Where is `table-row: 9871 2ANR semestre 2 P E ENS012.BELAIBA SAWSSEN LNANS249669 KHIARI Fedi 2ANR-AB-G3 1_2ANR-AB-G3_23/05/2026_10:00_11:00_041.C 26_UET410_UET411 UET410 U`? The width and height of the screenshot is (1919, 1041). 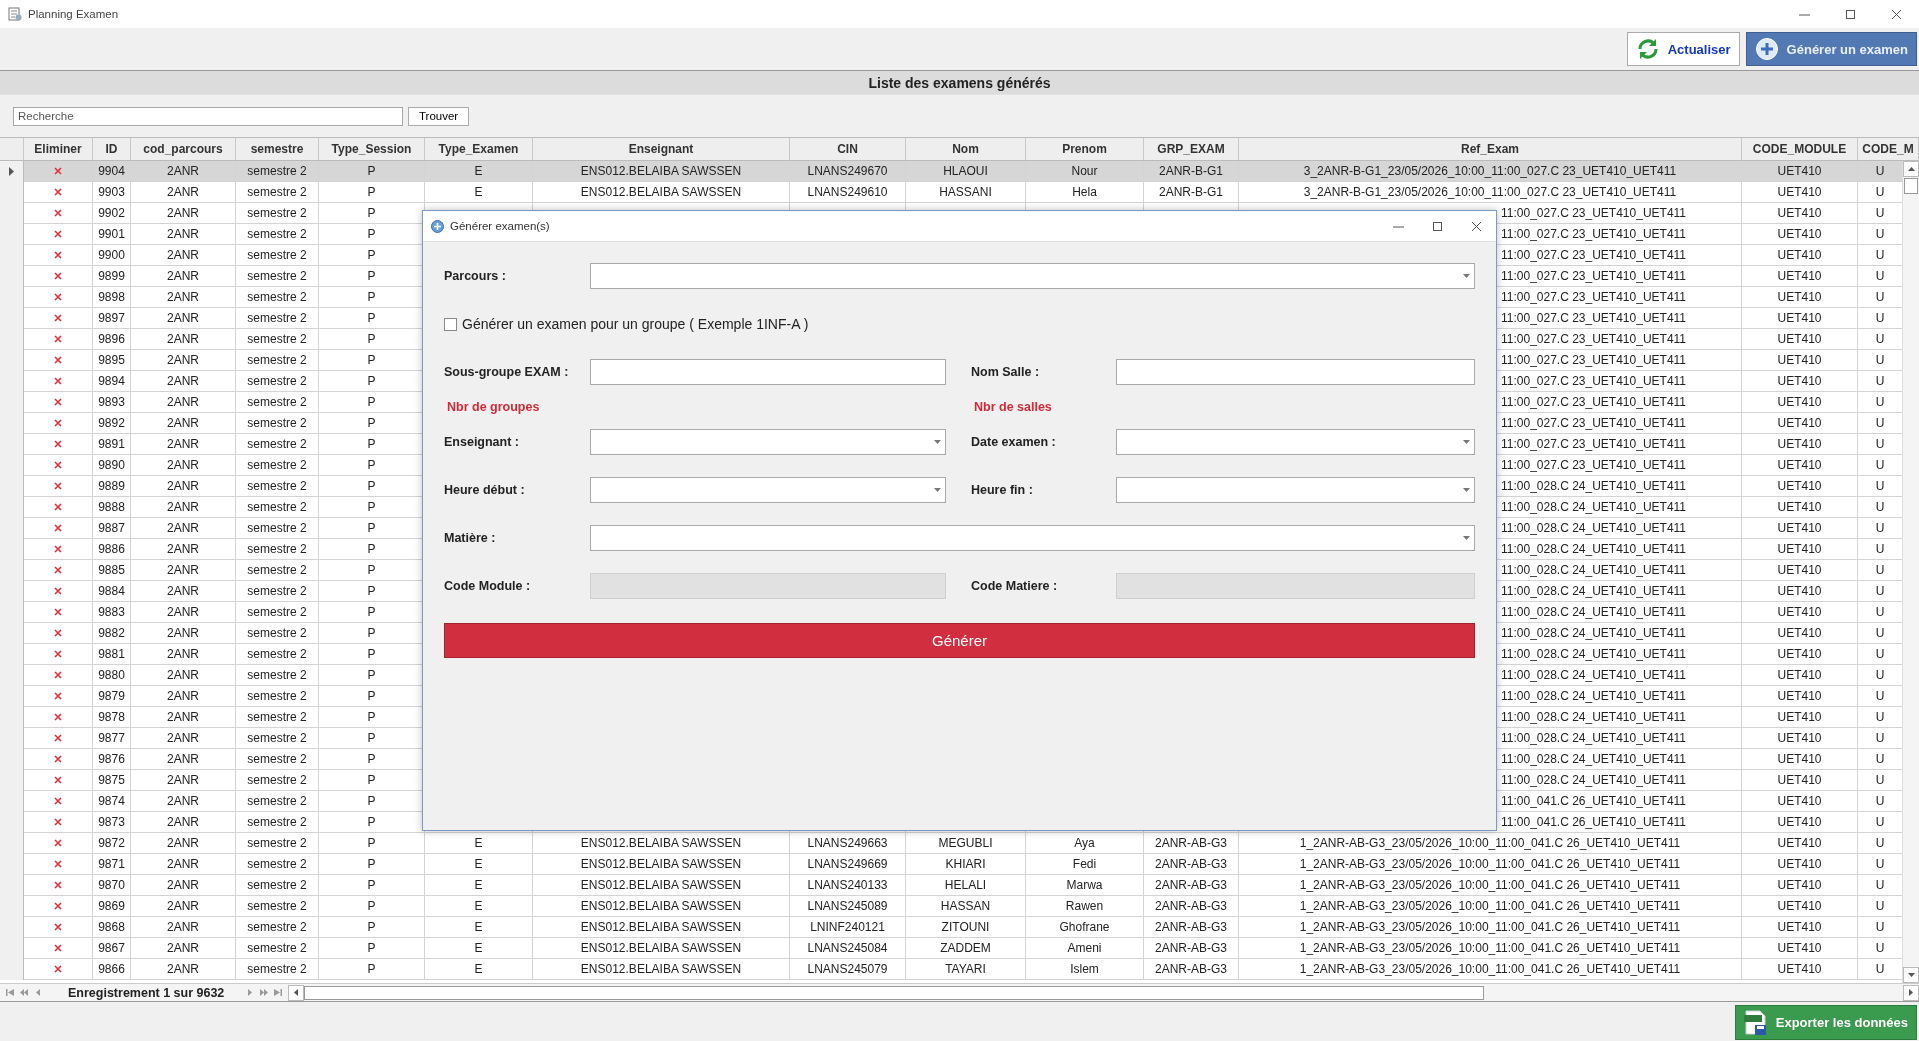
table-row: 9871 2ANR semestre 2 P E ENS012.BELAIBA SAWSSEN LNANS249669 KHIARI Fedi 2ANR-AB-G3 1_2ANR-AB-G3_23/05/2026_10:00_11:00_041.C 26_UET410_UET411 UET410 U is located at coordinates (951, 864).